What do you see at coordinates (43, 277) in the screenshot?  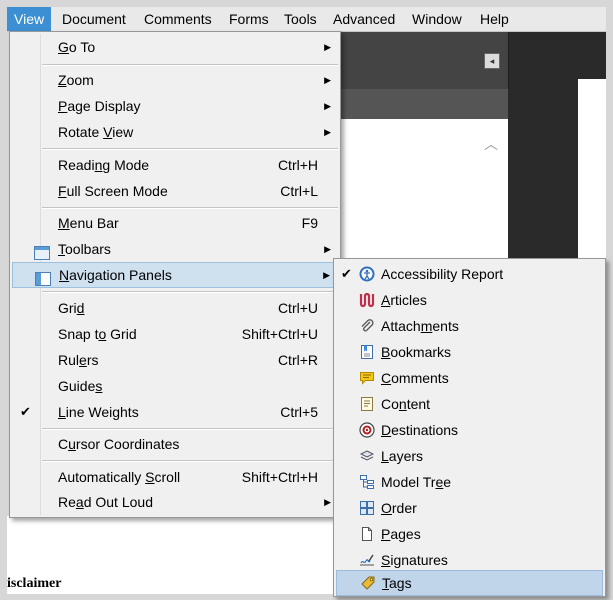 I see `navigation-panels-icon` at bounding box center [43, 277].